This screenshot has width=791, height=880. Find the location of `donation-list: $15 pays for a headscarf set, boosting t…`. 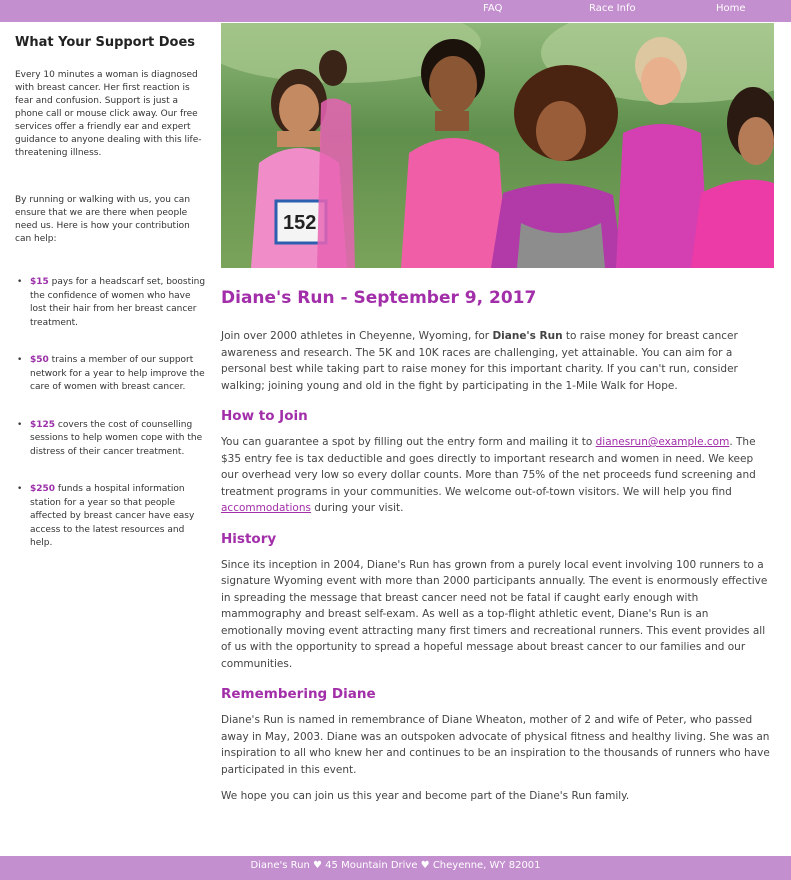

donation-list: $15 pays for a headscarf set, boosting t… is located at coordinates (111, 425).